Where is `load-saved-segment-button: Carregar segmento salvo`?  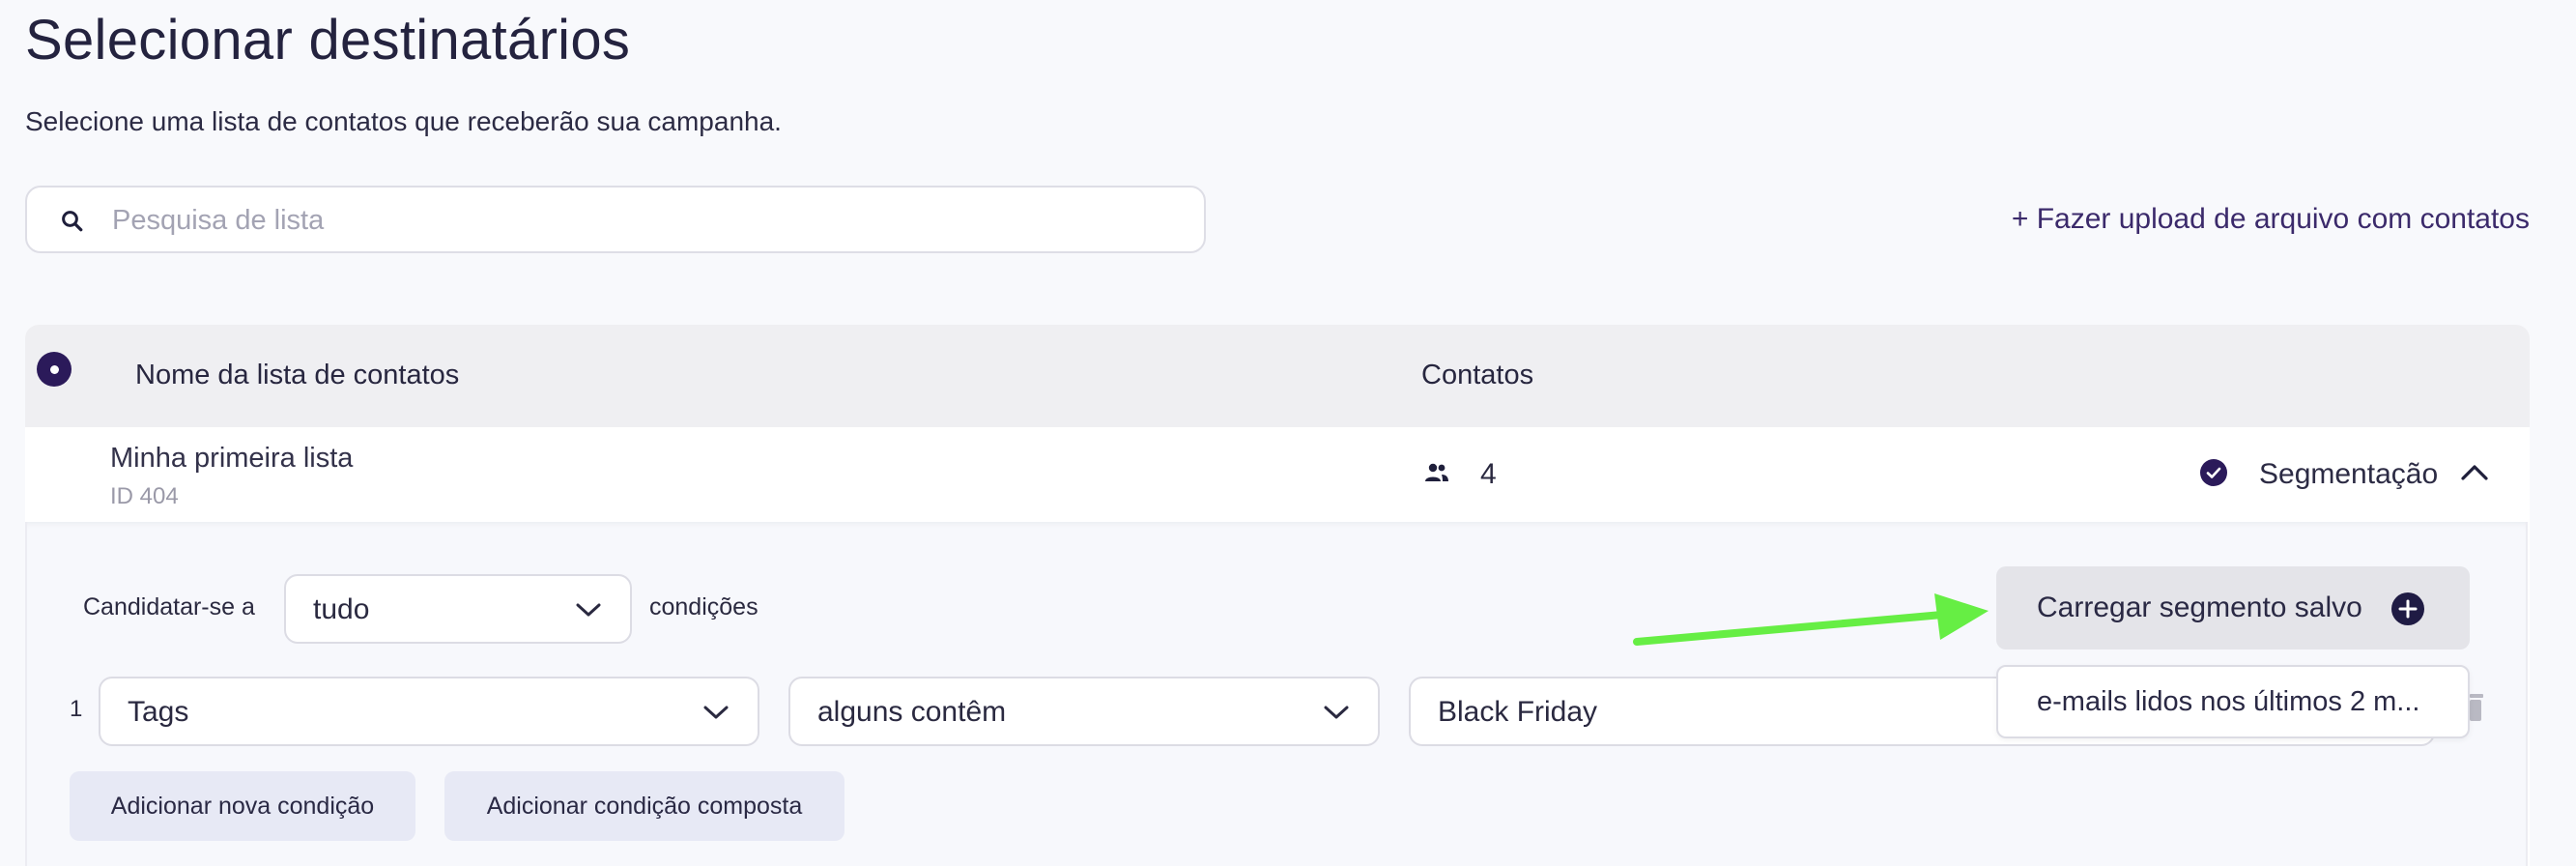
load-saved-segment-button: Carregar segmento salvo is located at coordinates (2233, 608).